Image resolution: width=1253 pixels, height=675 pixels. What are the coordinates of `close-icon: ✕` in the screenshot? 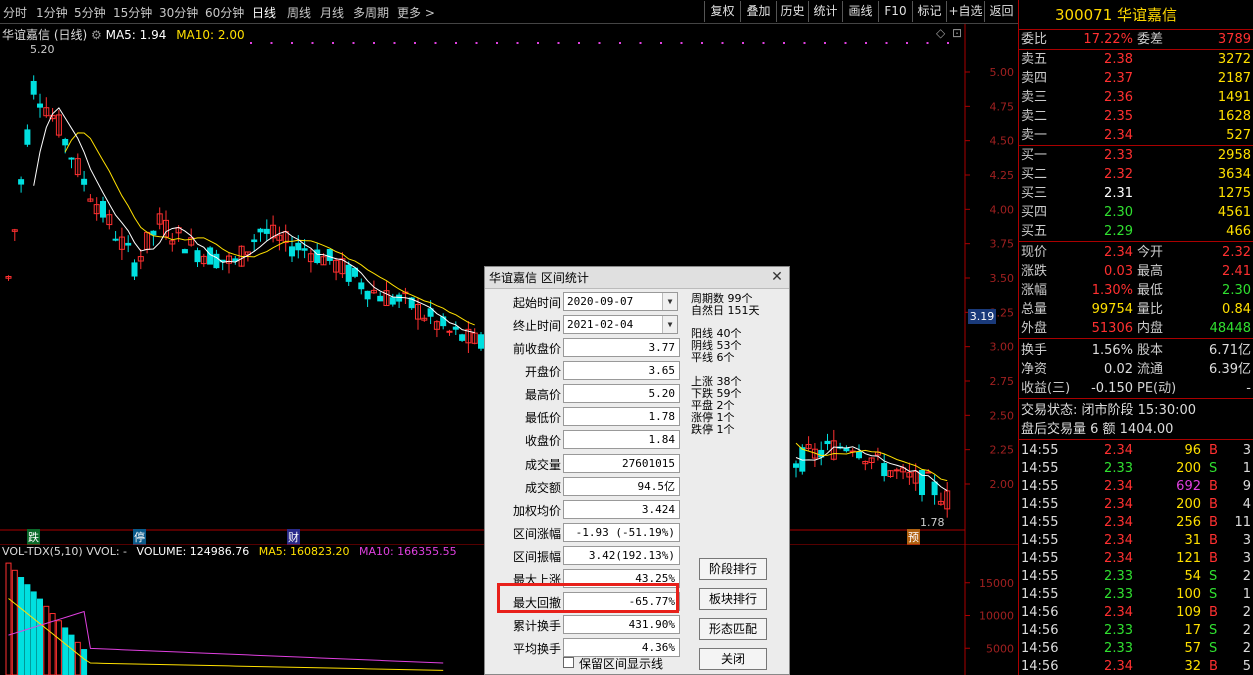 It's located at (777, 277).